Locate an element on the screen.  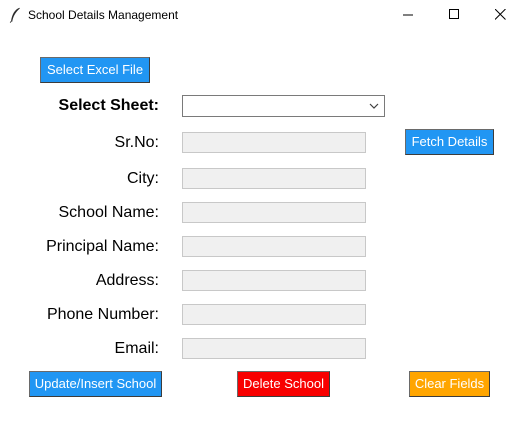
principal-name-input is located at coordinates (274, 246).